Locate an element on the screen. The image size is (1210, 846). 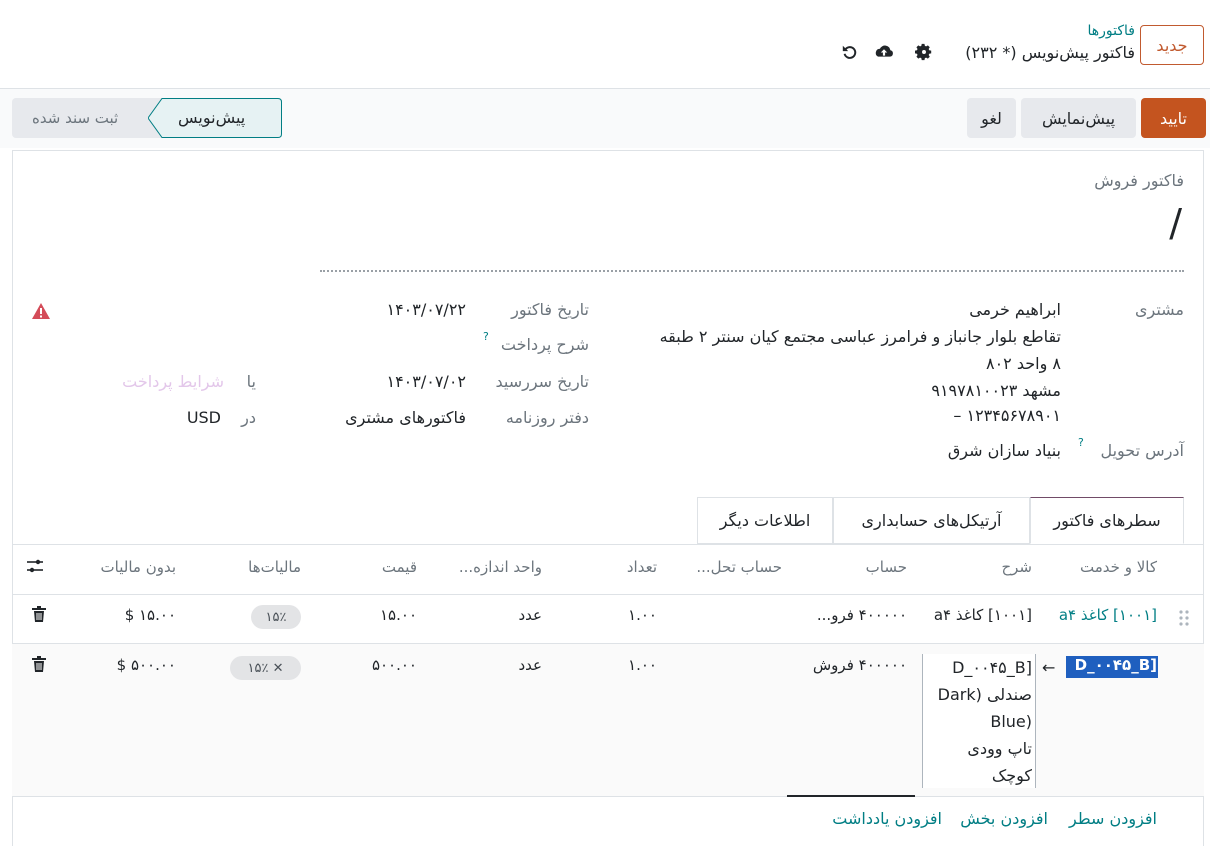
currency-value: USD is located at coordinates (204, 417).